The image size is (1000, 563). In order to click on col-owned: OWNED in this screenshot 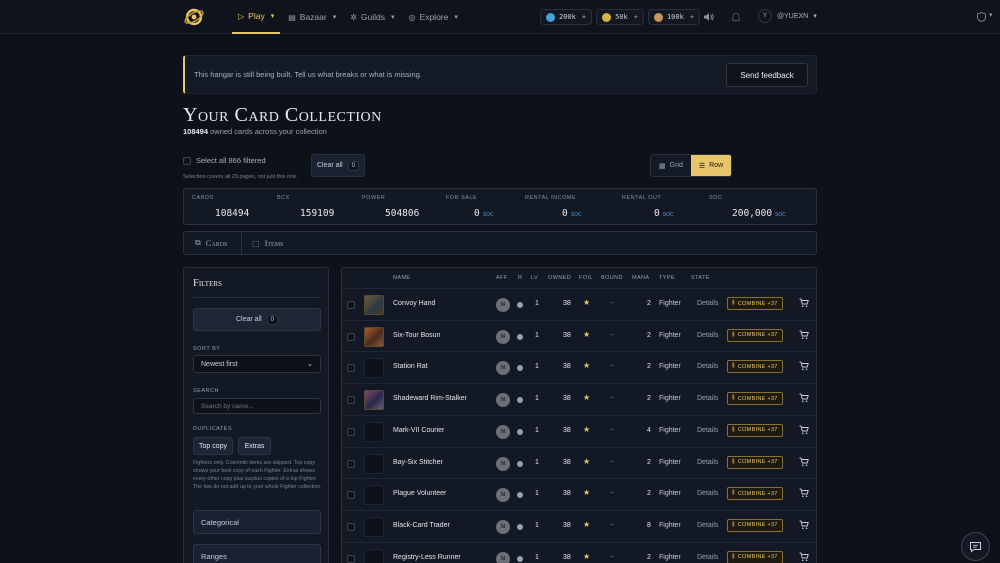, I will do `click(559, 278)`.